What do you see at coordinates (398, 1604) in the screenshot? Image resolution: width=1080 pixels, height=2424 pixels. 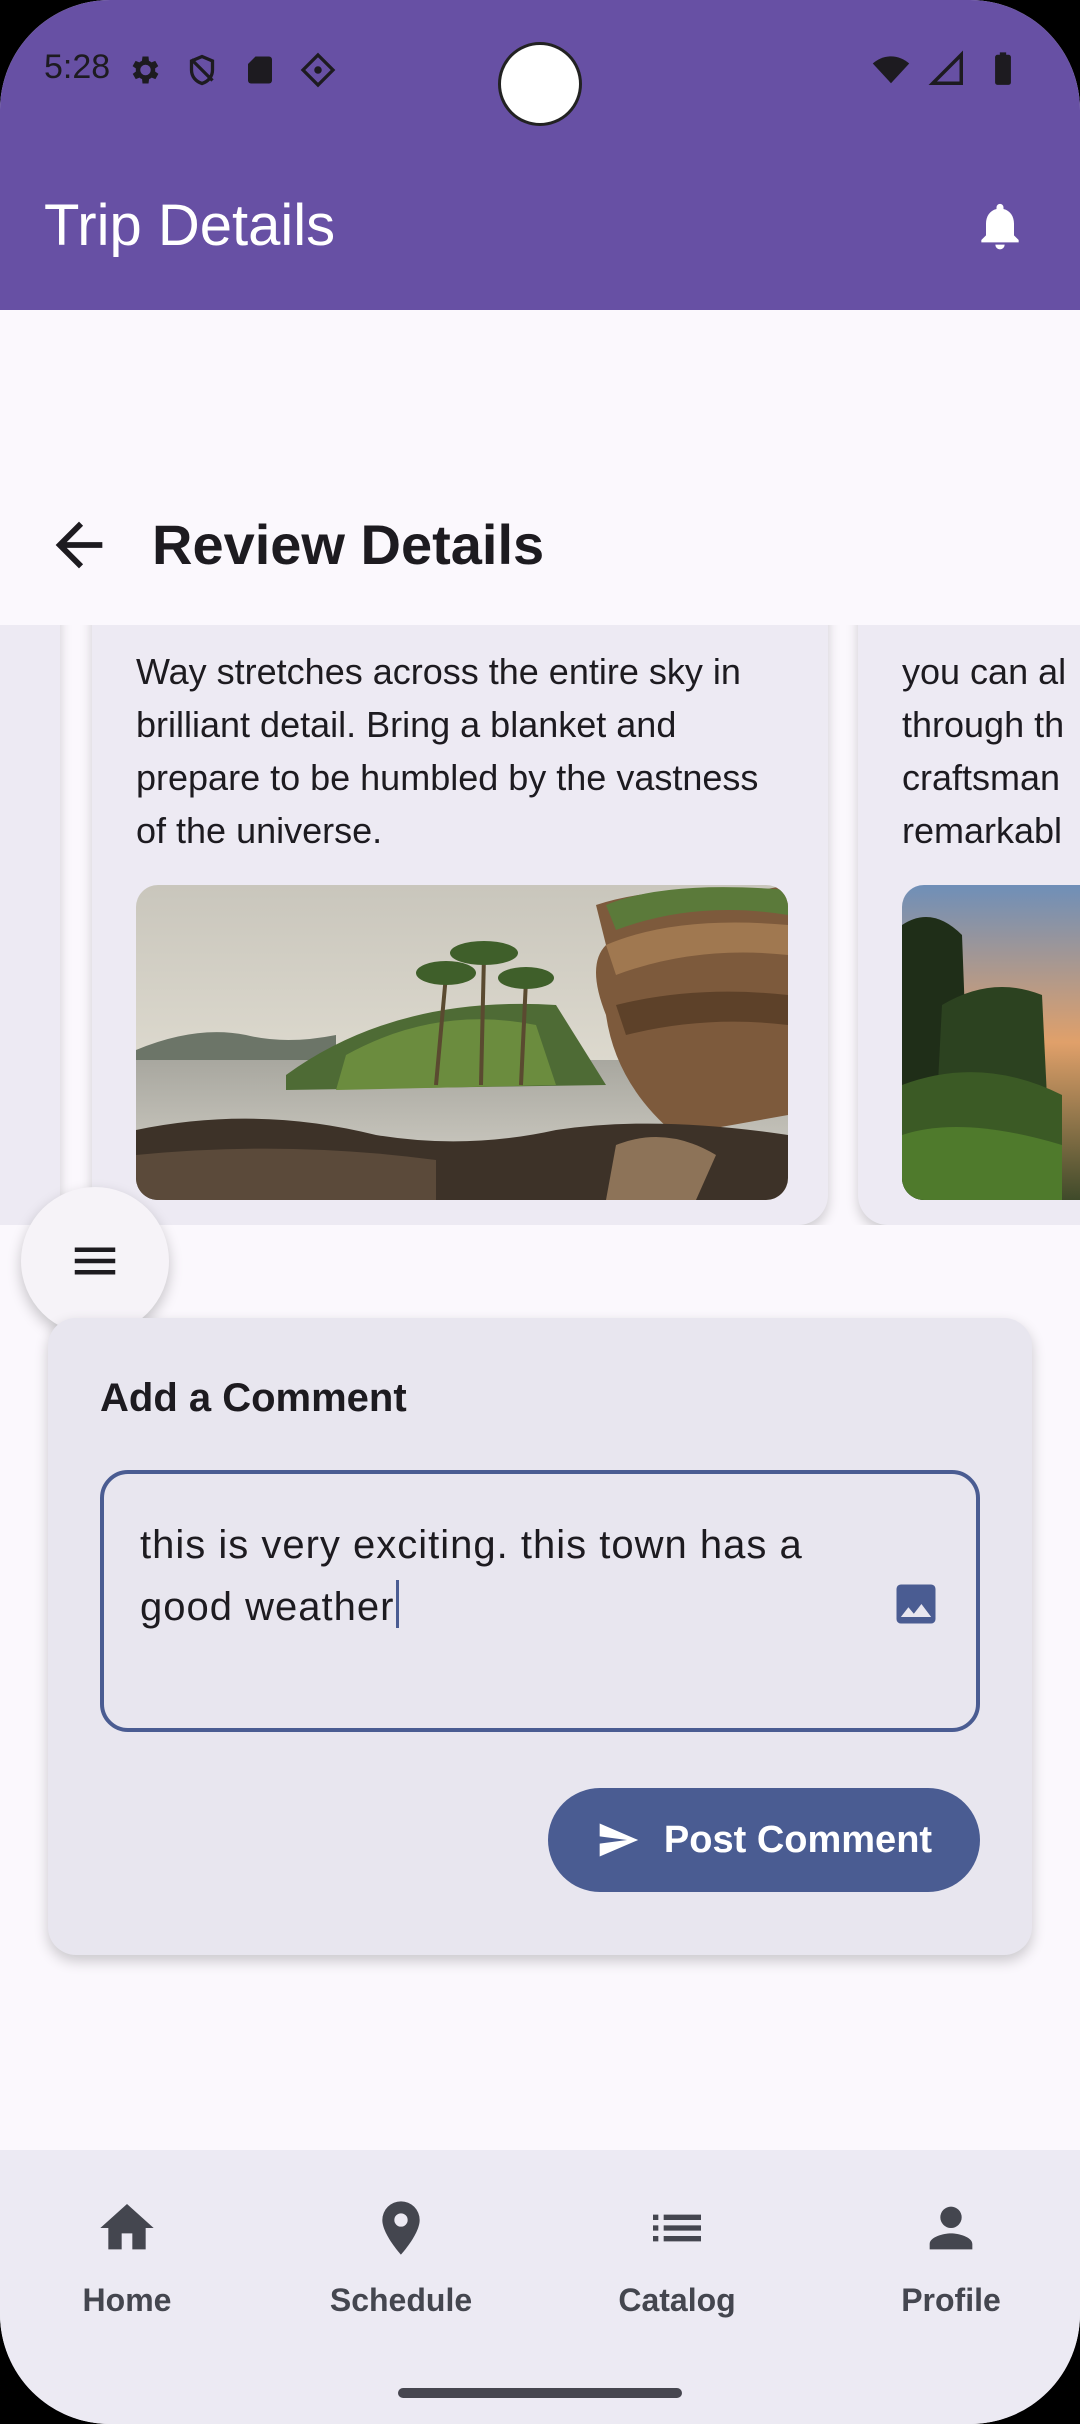 I see `text-caret` at bounding box center [398, 1604].